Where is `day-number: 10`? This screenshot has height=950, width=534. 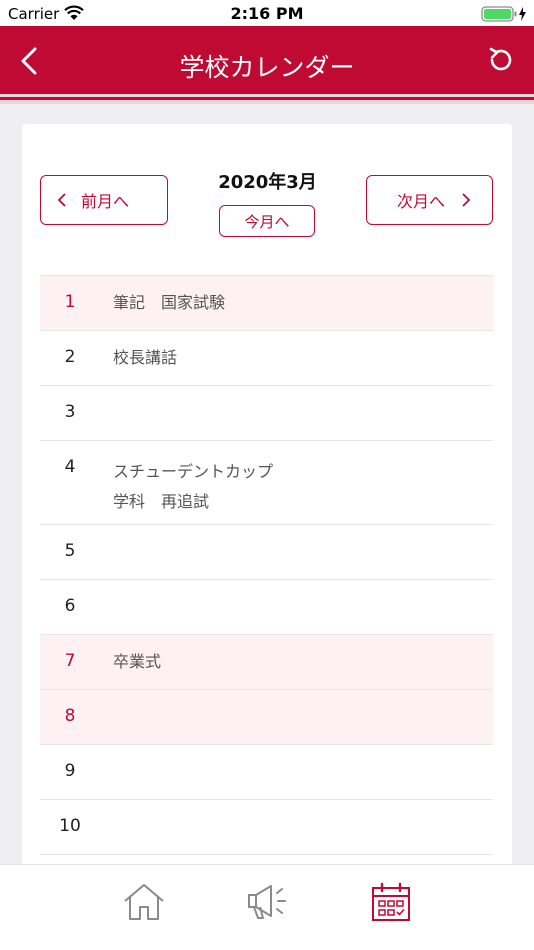 day-number: 10 is located at coordinates (70, 826).